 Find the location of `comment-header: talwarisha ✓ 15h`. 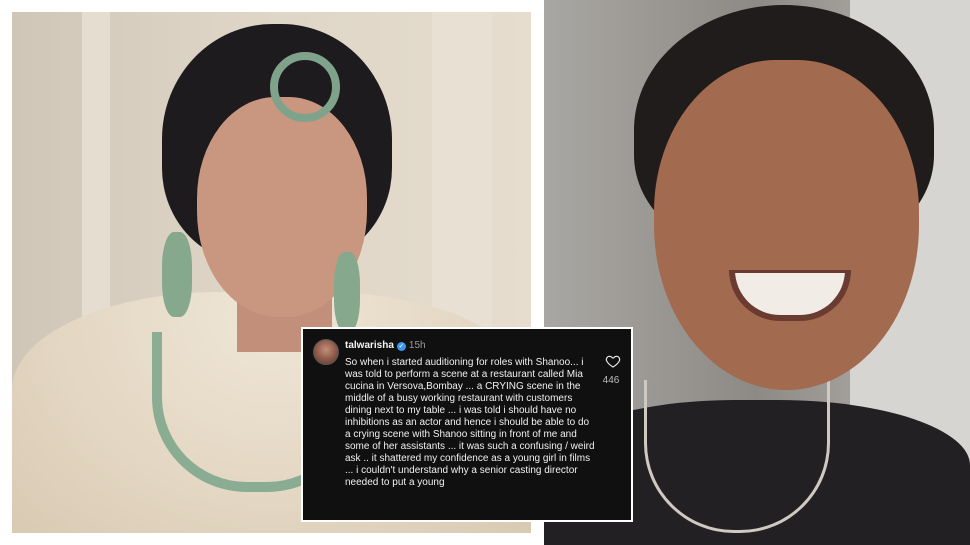

comment-header: talwarisha ✓ 15h is located at coordinates (385, 345).